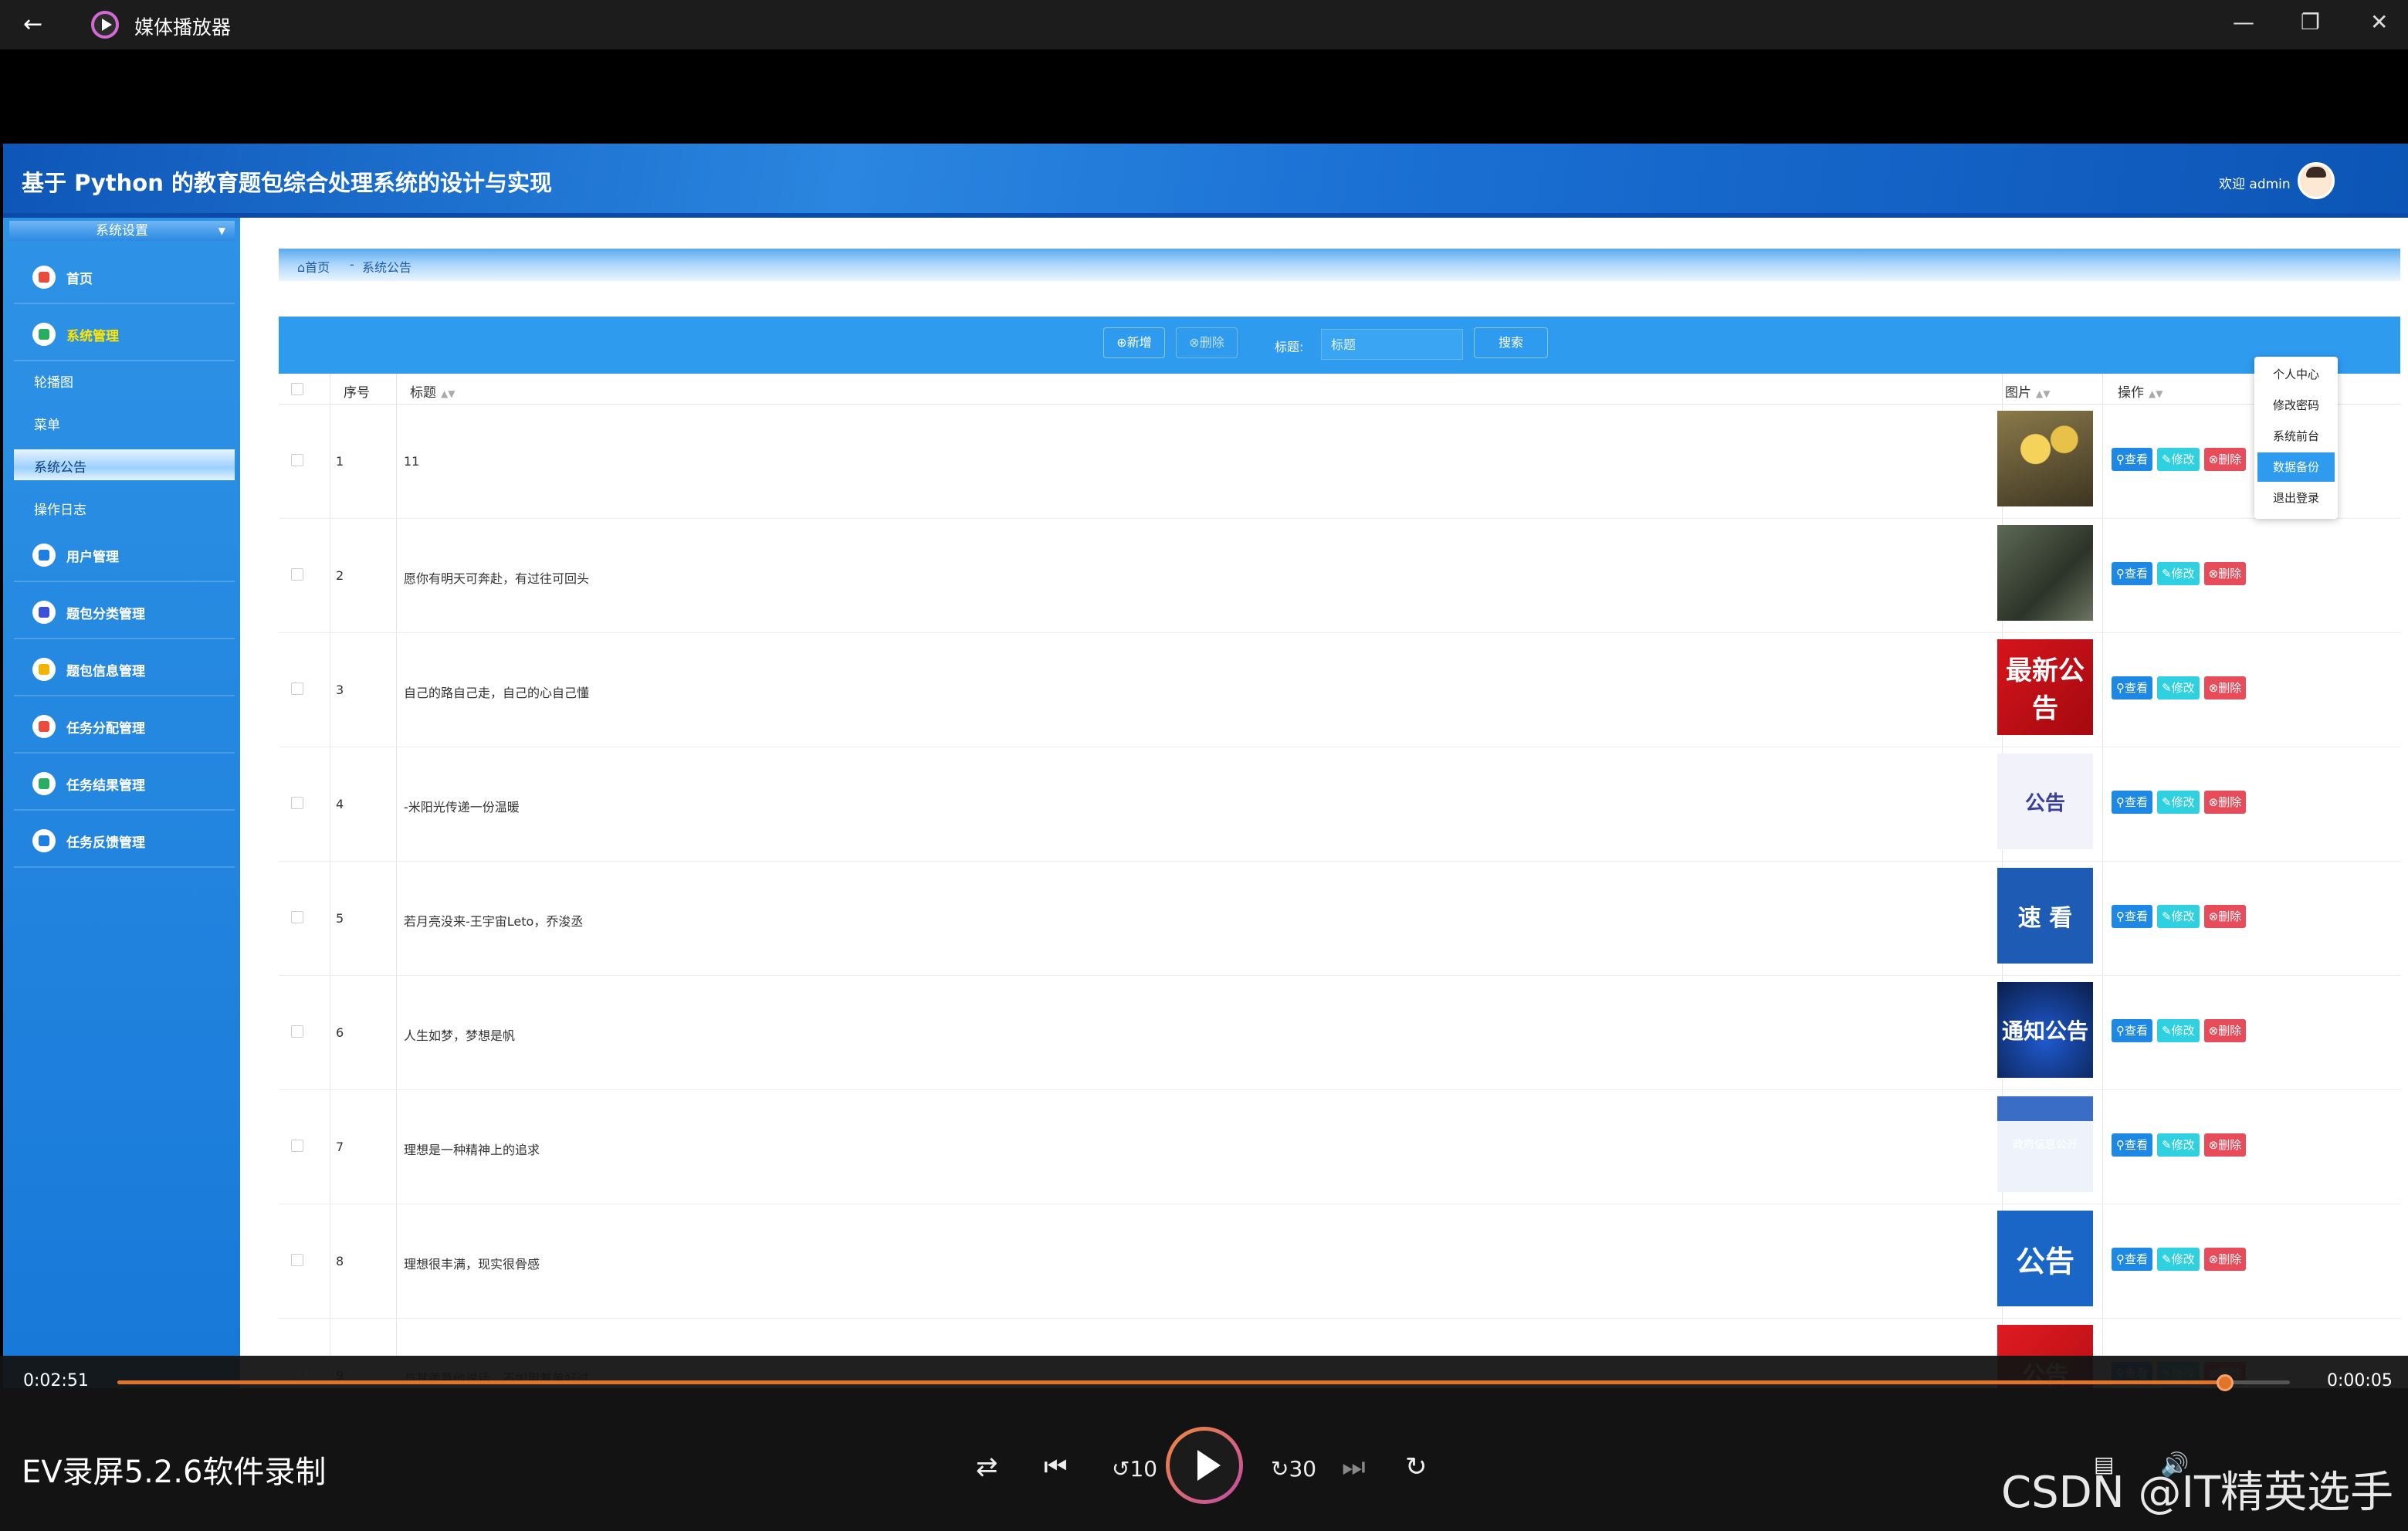 This screenshot has height=1531, width=2408. What do you see at coordinates (47, 425) in the screenshot?
I see `sidebar-subitem-label: 菜单` at bounding box center [47, 425].